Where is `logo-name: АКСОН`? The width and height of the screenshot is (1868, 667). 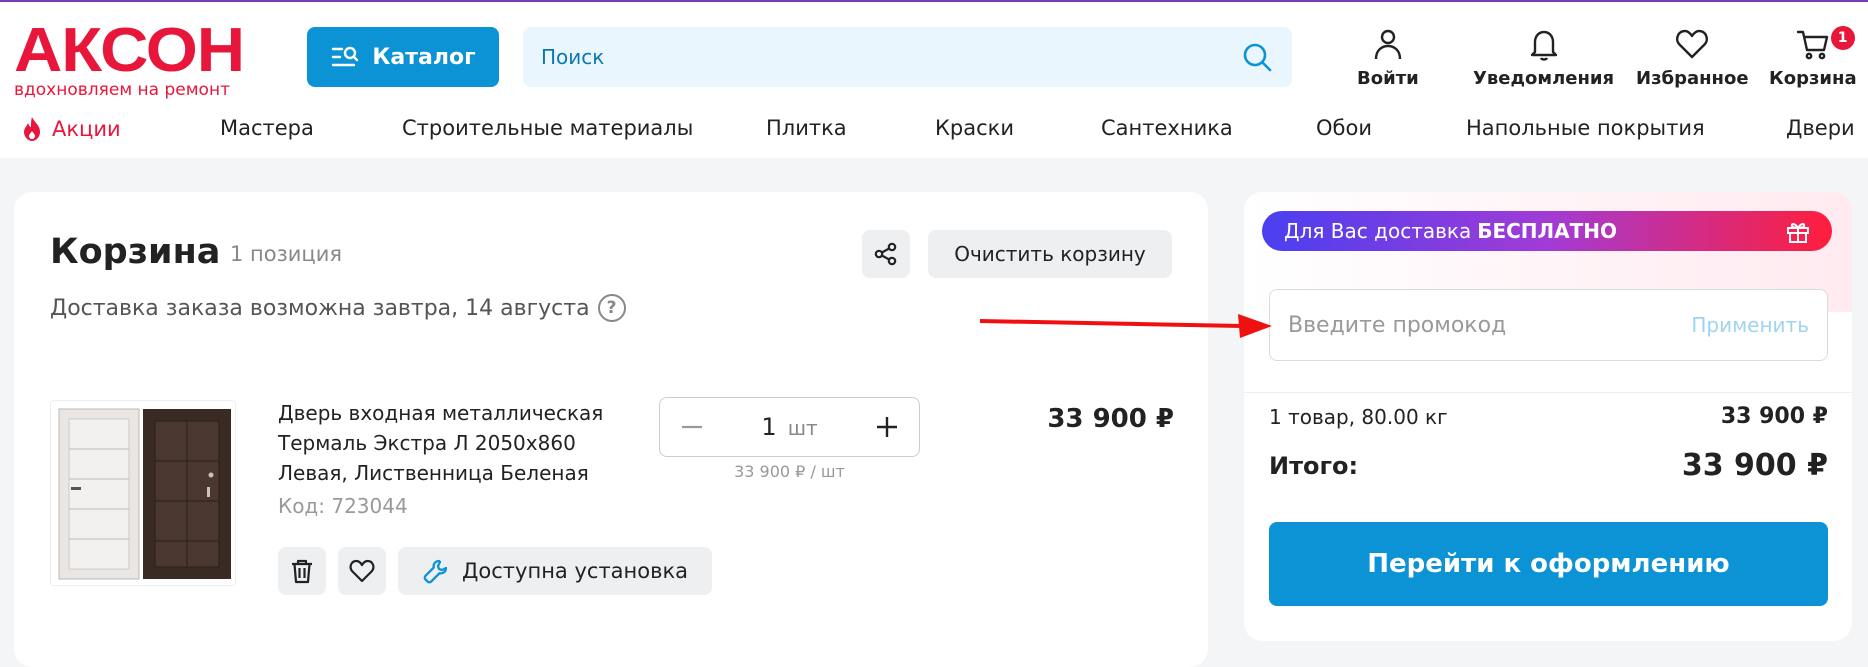
logo-name: АКСОН is located at coordinates (129, 50).